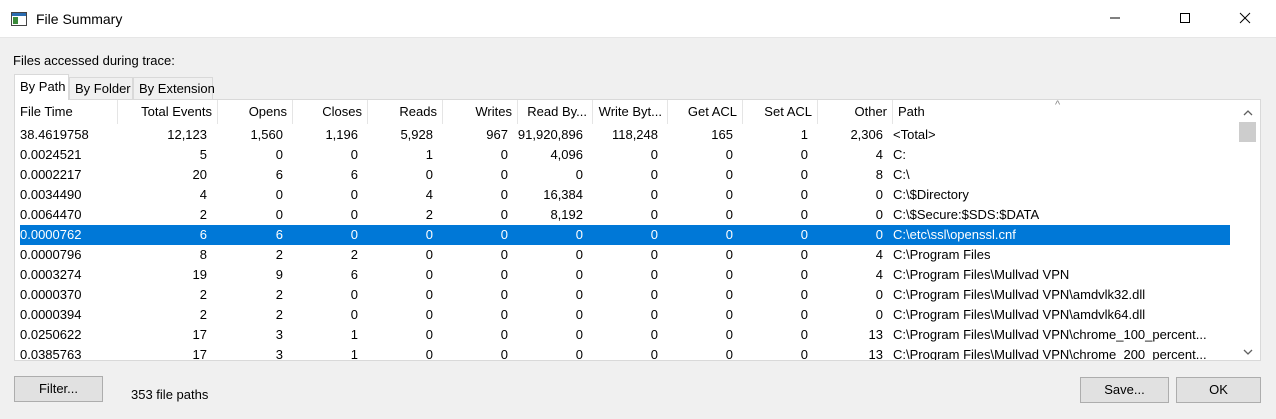 This screenshot has width=1276, height=419. Describe the element at coordinates (638, 19) in the screenshot. I see `title-bar: File Summary` at that location.